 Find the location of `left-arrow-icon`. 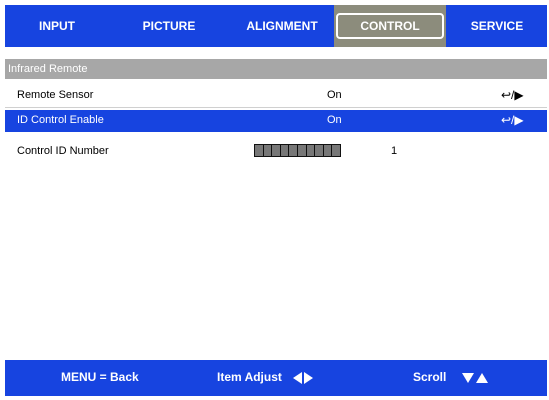

left-arrow-icon is located at coordinates (298, 377).